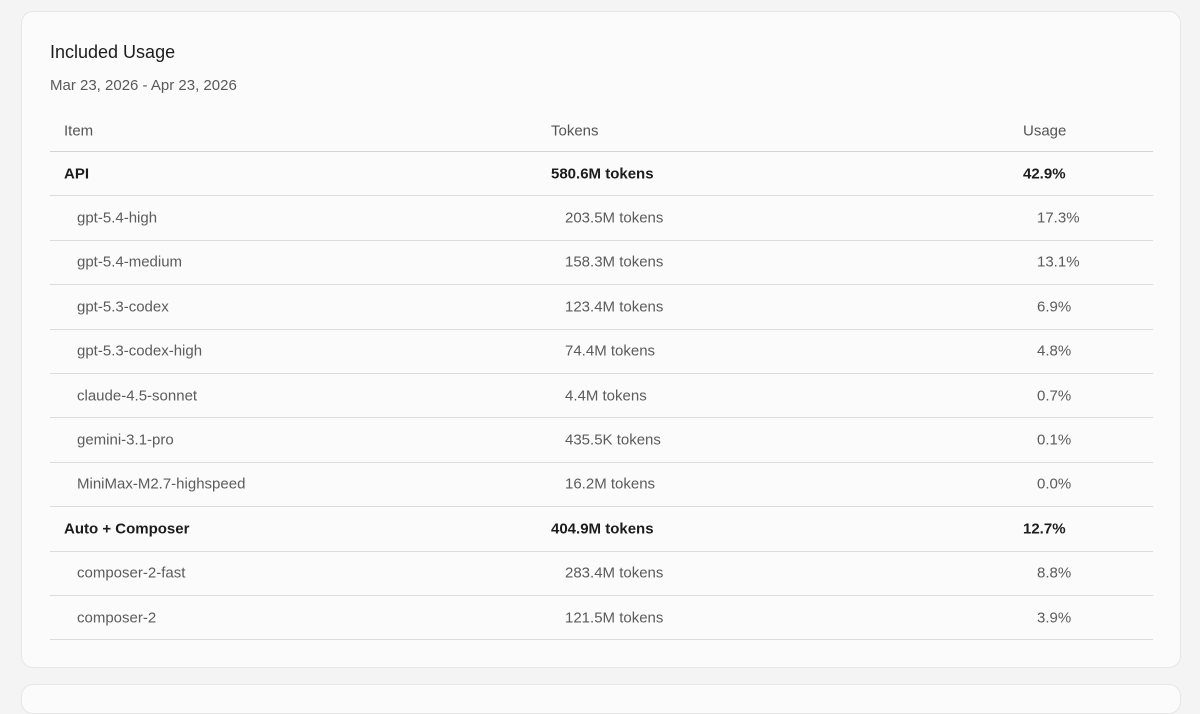  What do you see at coordinates (1054, 307) in the screenshot?
I see `usage-cell: 6.9%` at bounding box center [1054, 307].